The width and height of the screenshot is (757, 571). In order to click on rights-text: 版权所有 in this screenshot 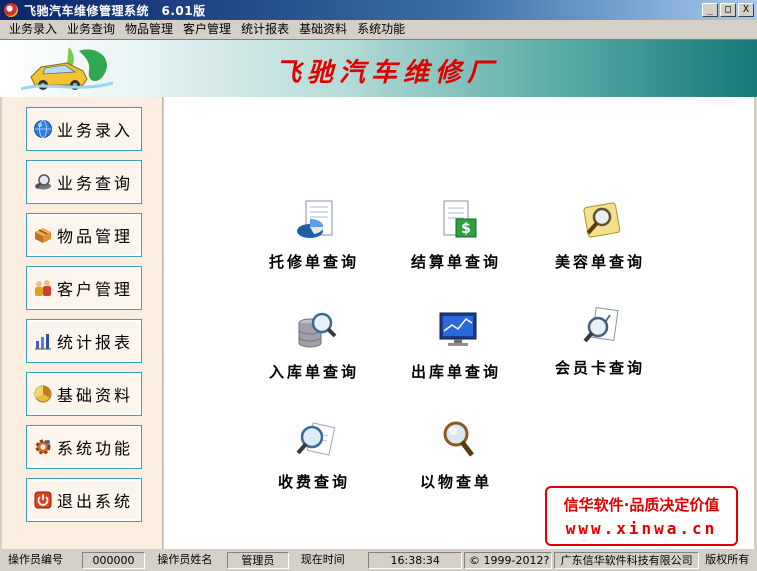, I will do `click(727, 559)`.